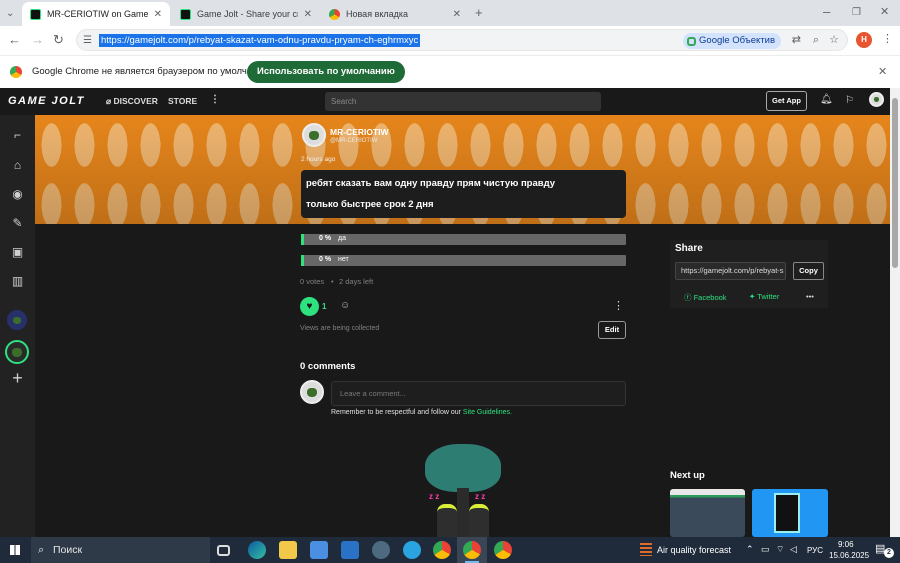  Describe the element at coordinates (246, 14) in the screenshot. I see `tab-gamejolt-share: Game Jolt - Share your creatio ✕` at that location.